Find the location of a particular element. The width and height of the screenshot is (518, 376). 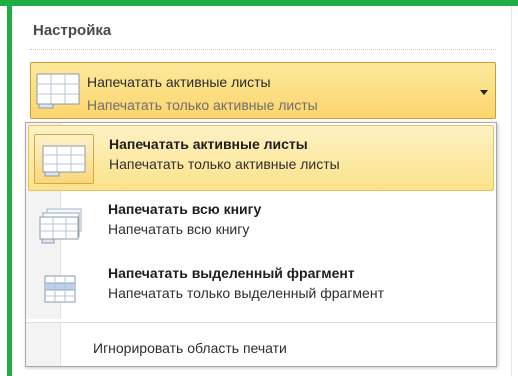

active-sheets-icon is located at coordinates (64, 159).